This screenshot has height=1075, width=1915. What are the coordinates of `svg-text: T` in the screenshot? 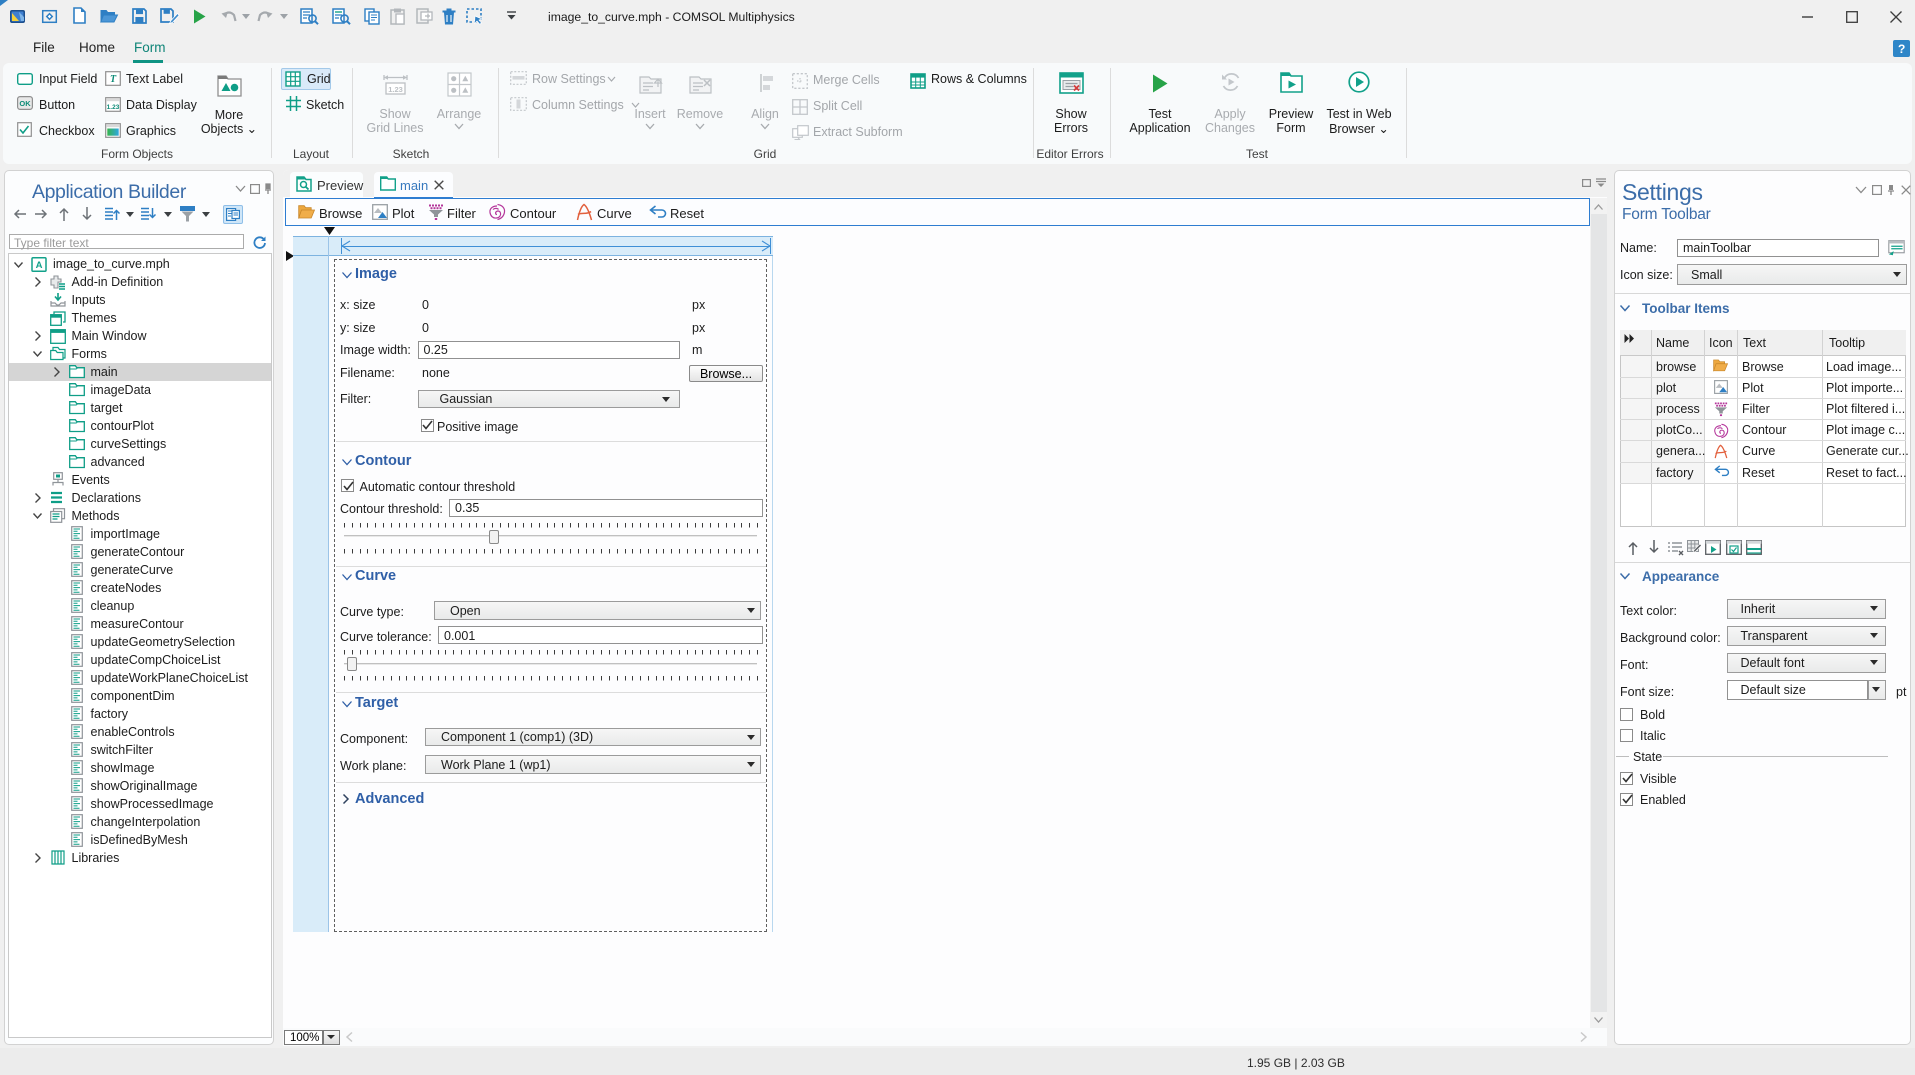 It's located at (113, 79).